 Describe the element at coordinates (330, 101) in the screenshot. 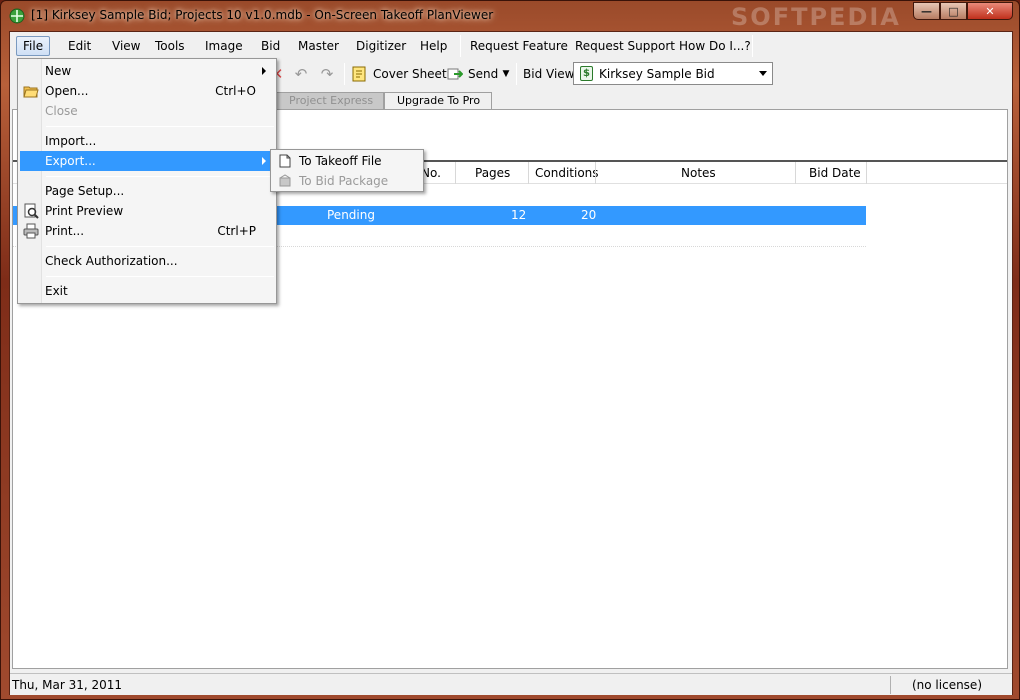

I see `tab-project-express: Project Express` at that location.